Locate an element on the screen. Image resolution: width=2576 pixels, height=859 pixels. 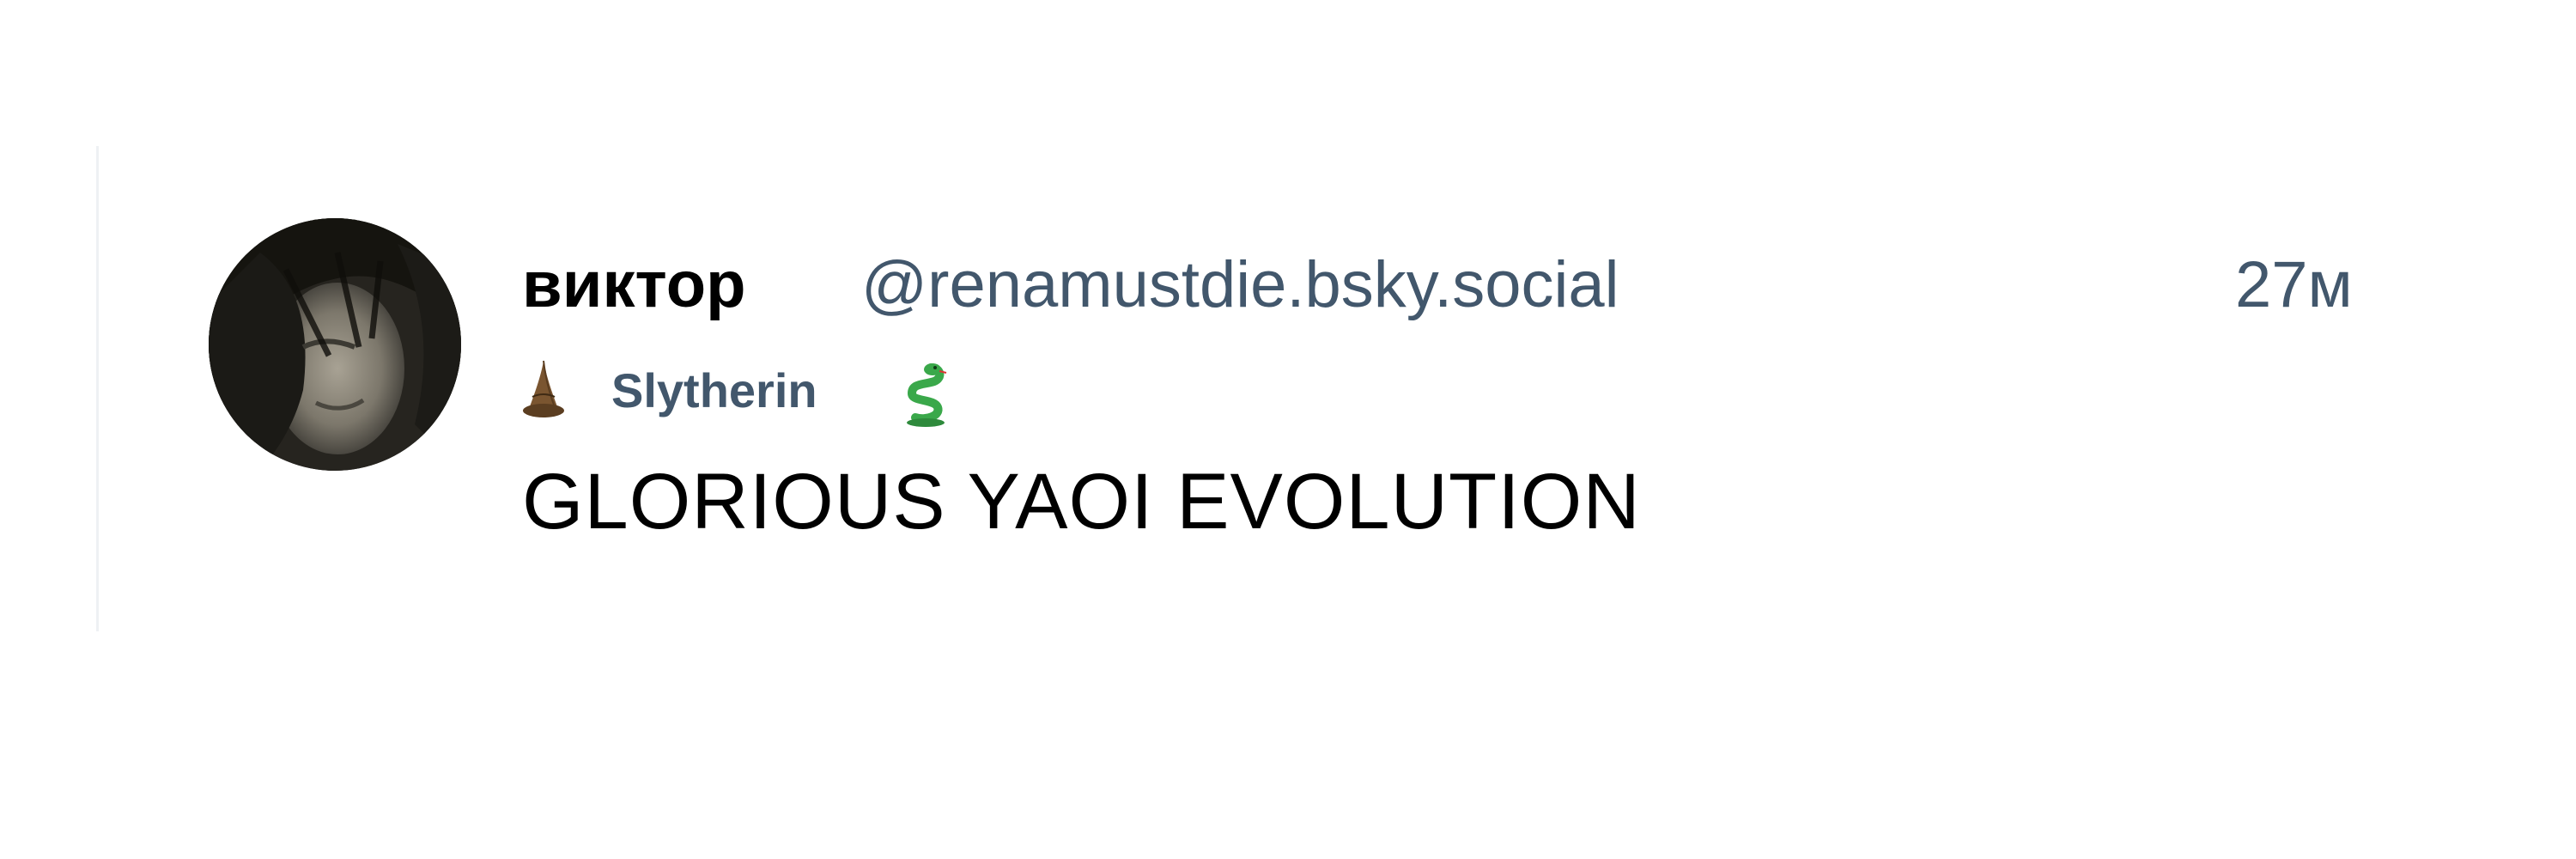
avatar is located at coordinates (335, 345).